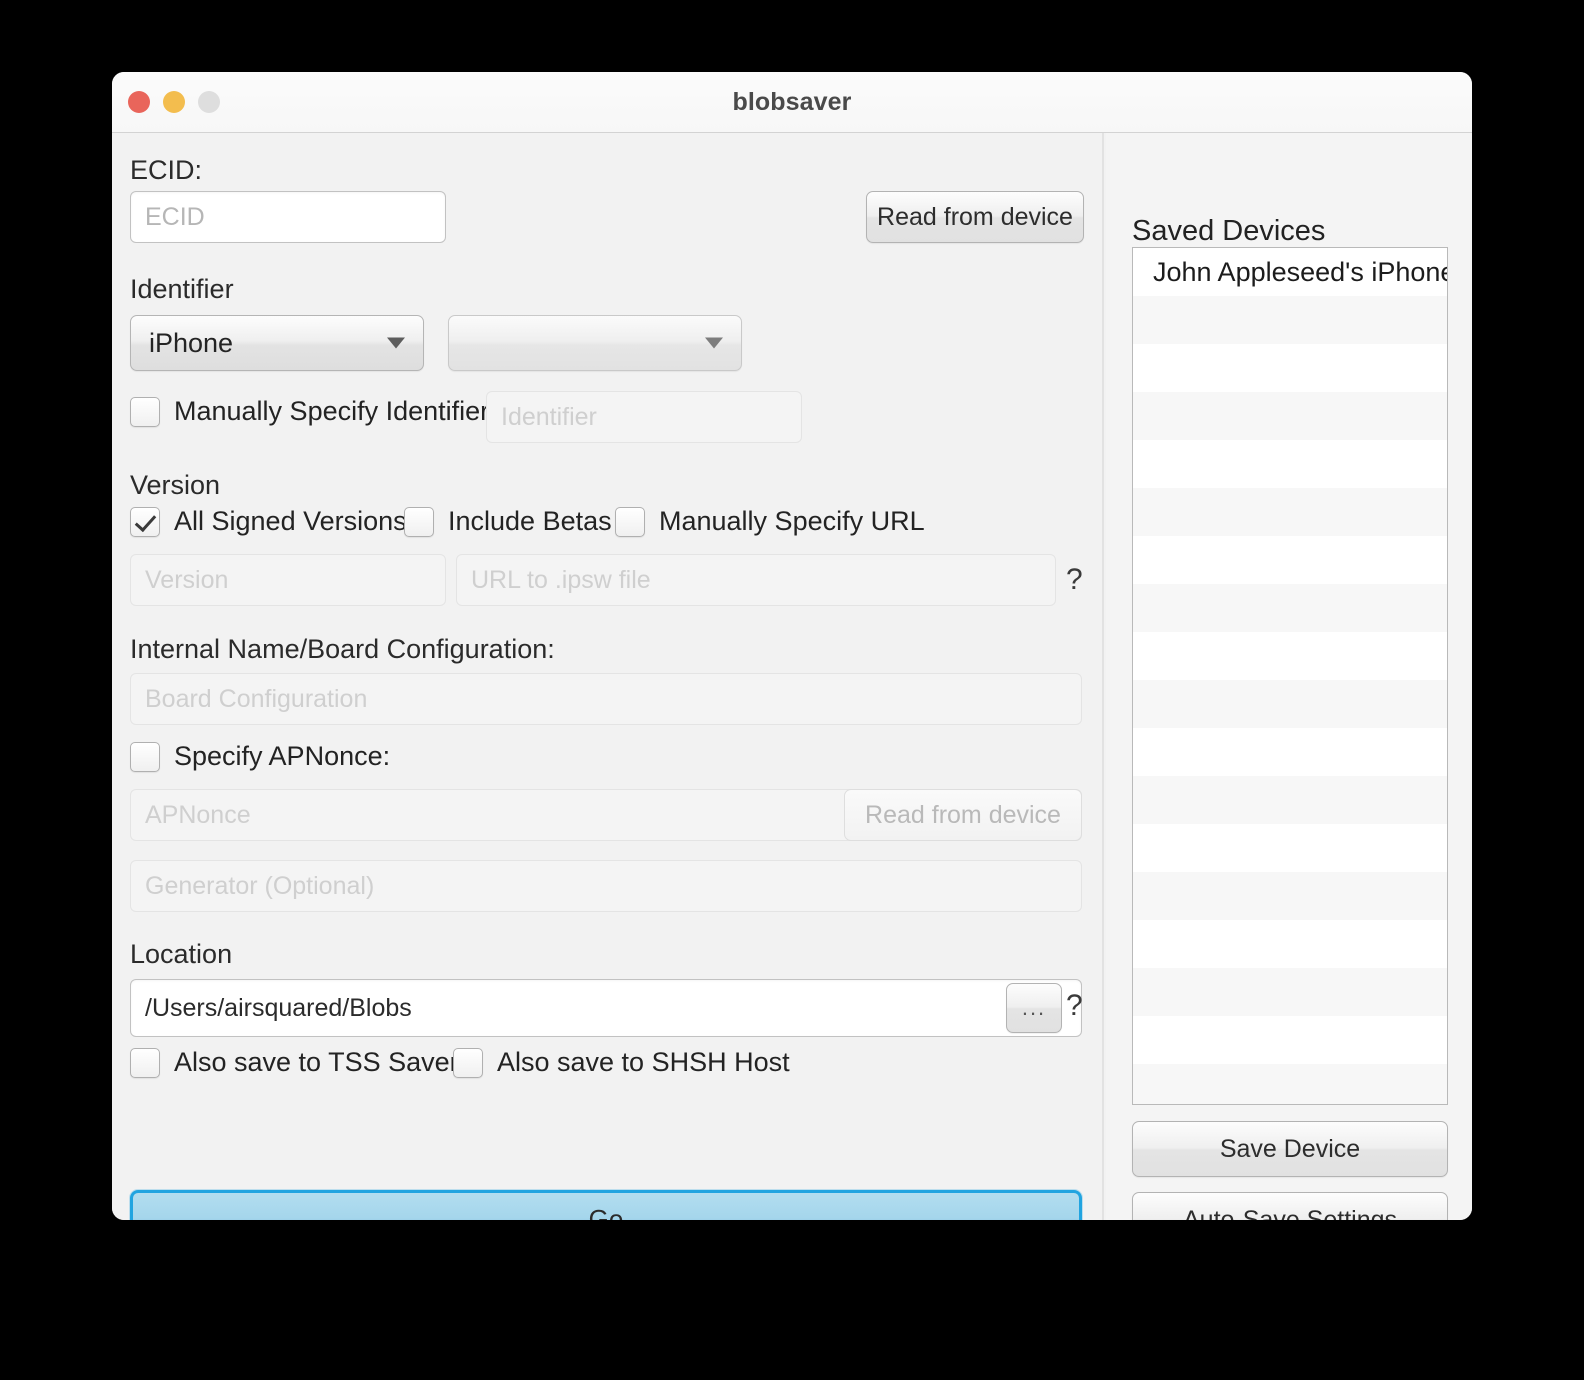  Describe the element at coordinates (1290, 1149) in the screenshot. I see `save-device-button: Save Device` at that location.